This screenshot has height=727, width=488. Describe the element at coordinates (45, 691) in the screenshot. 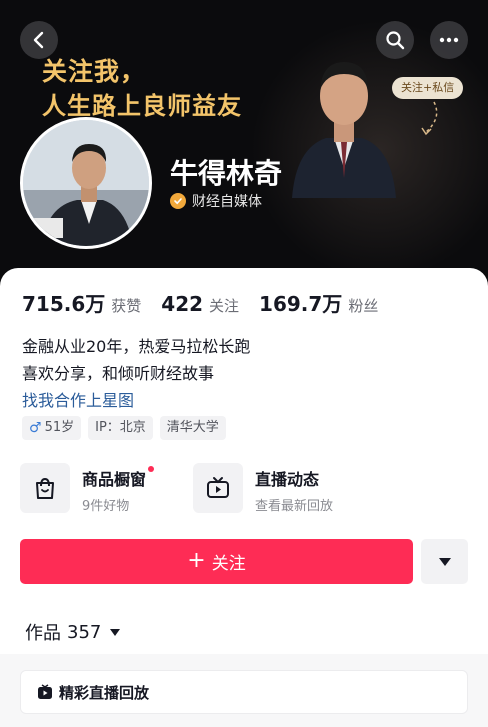

I see `live-replay-icon` at that location.